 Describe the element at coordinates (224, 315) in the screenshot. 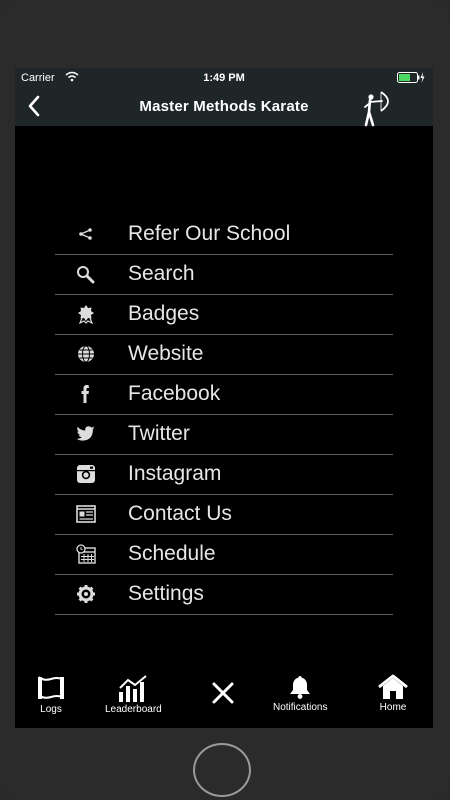

I see `menu-item-badges: Badges` at that location.